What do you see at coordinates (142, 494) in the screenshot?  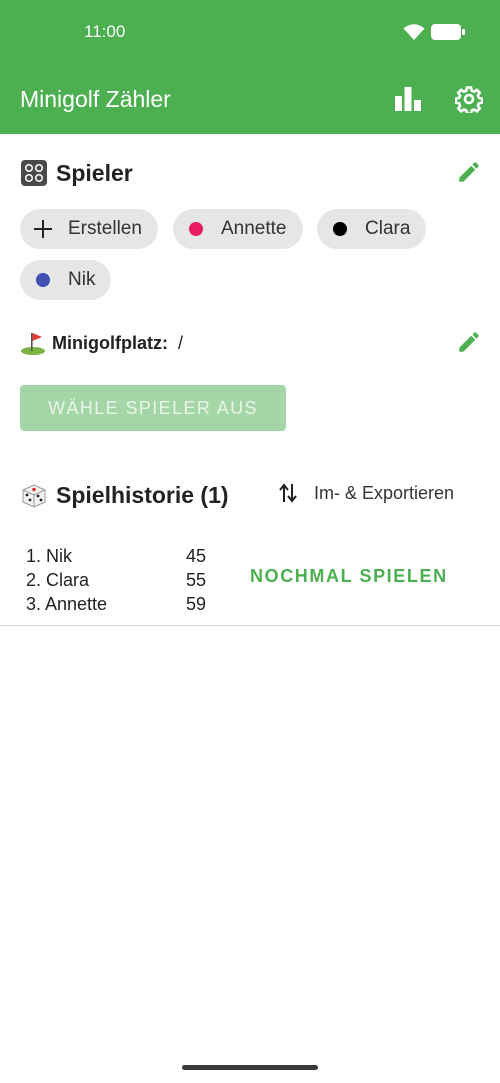 I see `history-title-text: Spielhistorie (1)` at bounding box center [142, 494].